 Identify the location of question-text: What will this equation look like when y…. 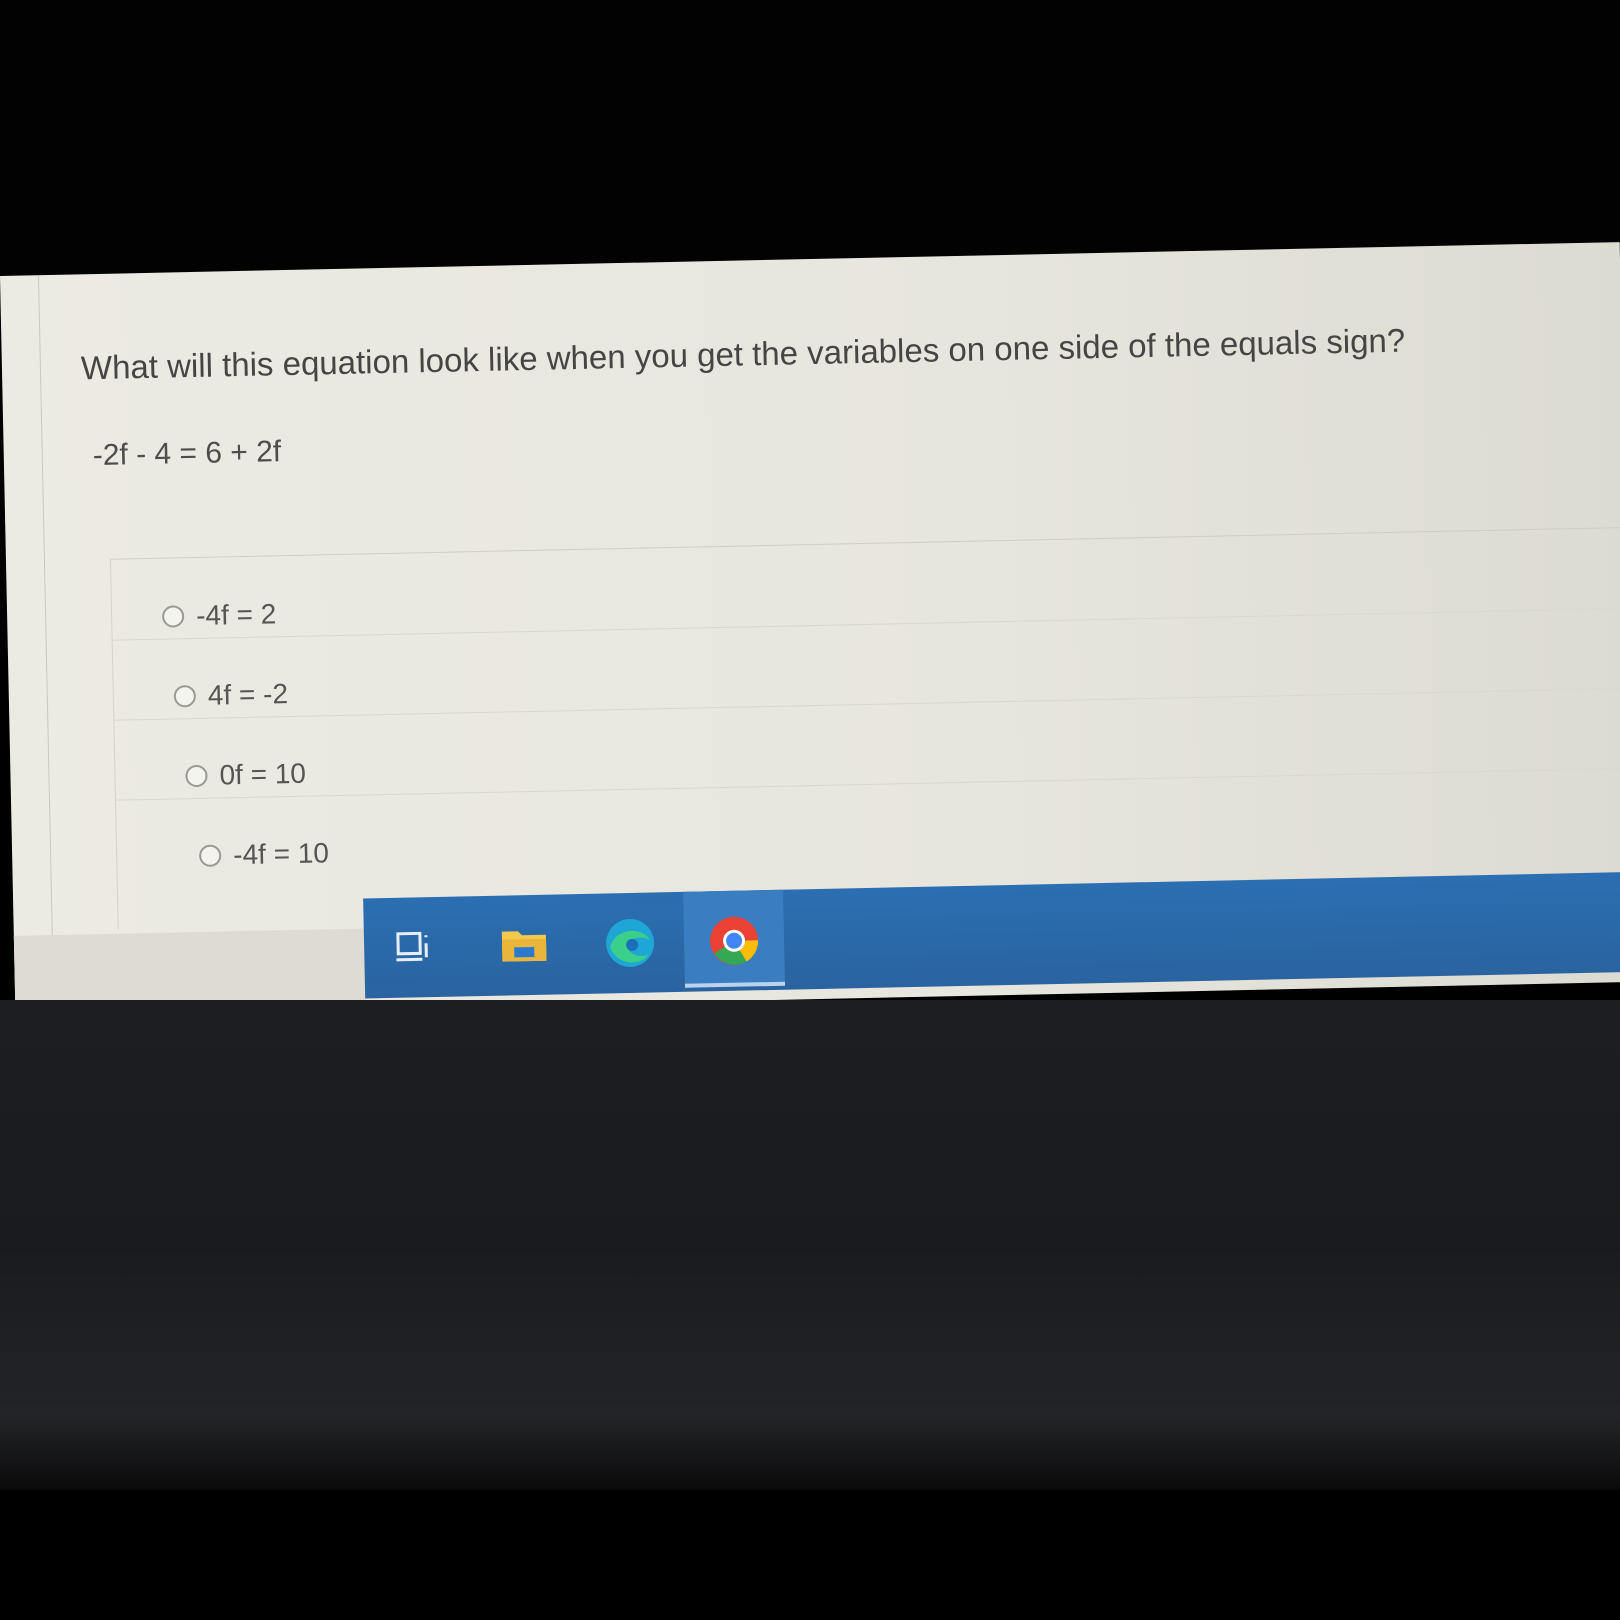
(743, 354).